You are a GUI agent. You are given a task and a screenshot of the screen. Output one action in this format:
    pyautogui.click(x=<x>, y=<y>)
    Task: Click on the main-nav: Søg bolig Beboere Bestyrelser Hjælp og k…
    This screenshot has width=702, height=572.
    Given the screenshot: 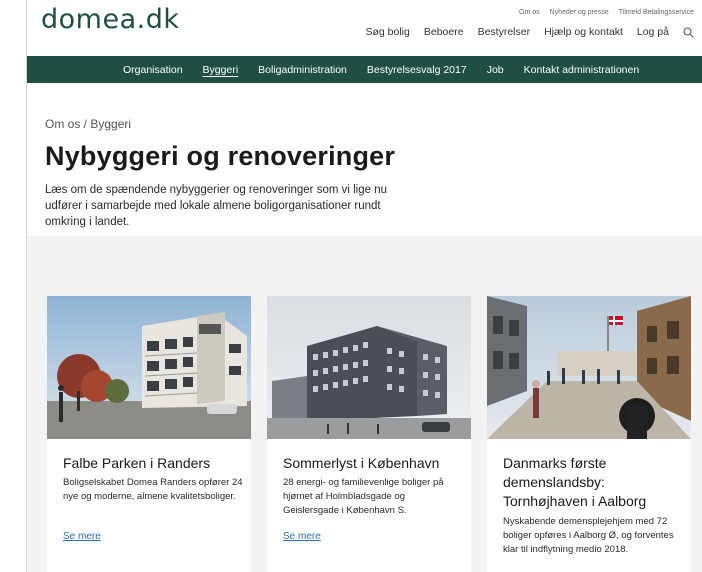 What is the action you would take?
    pyautogui.click(x=530, y=32)
    